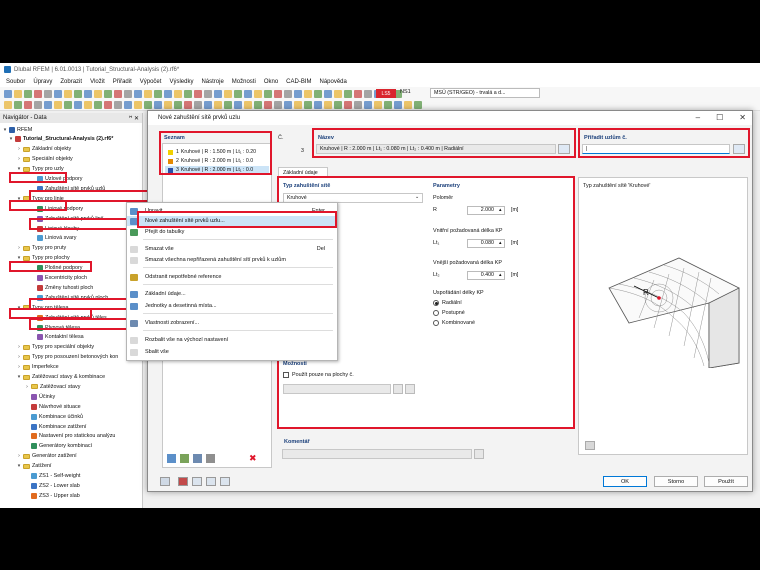  Describe the element at coordinates (454, 313) in the screenshot. I see `radio-gradual: Postupné` at that location.